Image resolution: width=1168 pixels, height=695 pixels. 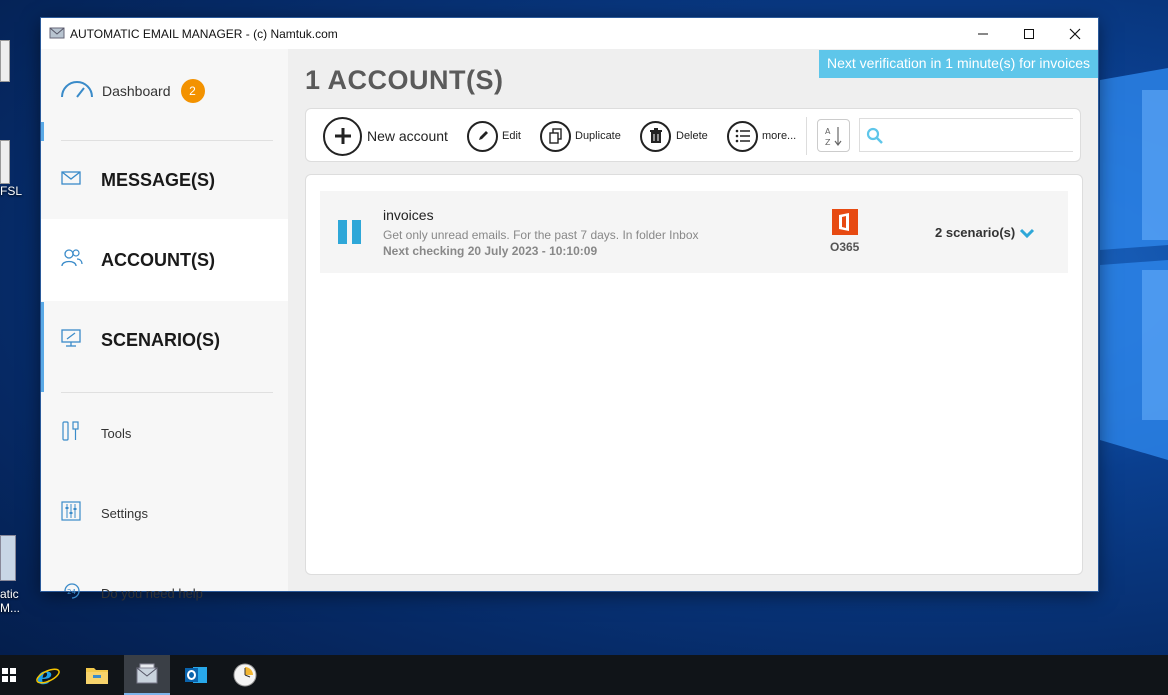 What do you see at coordinates (81, 340) in the screenshot?
I see `monitor-icon` at bounding box center [81, 340].